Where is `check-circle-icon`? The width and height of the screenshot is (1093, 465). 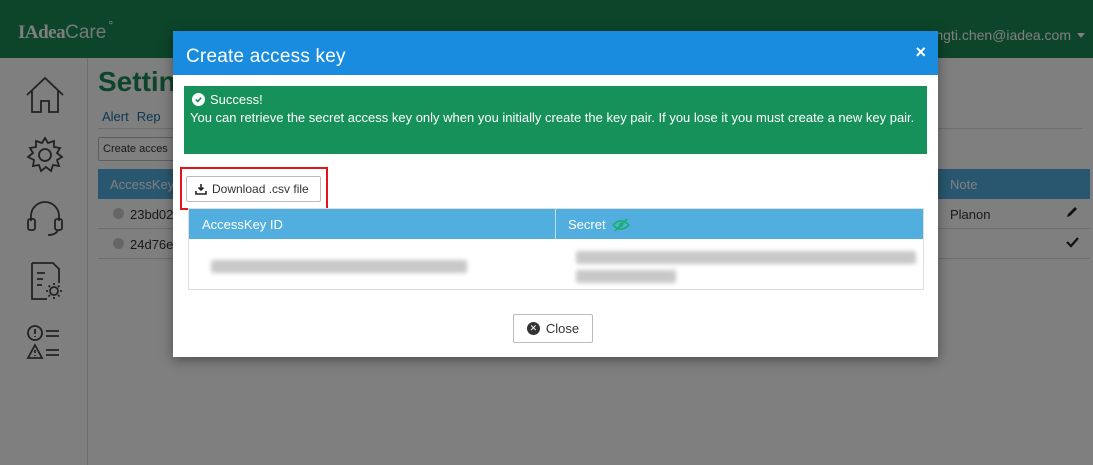
check-circle-icon is located at coordinates (198, 99).